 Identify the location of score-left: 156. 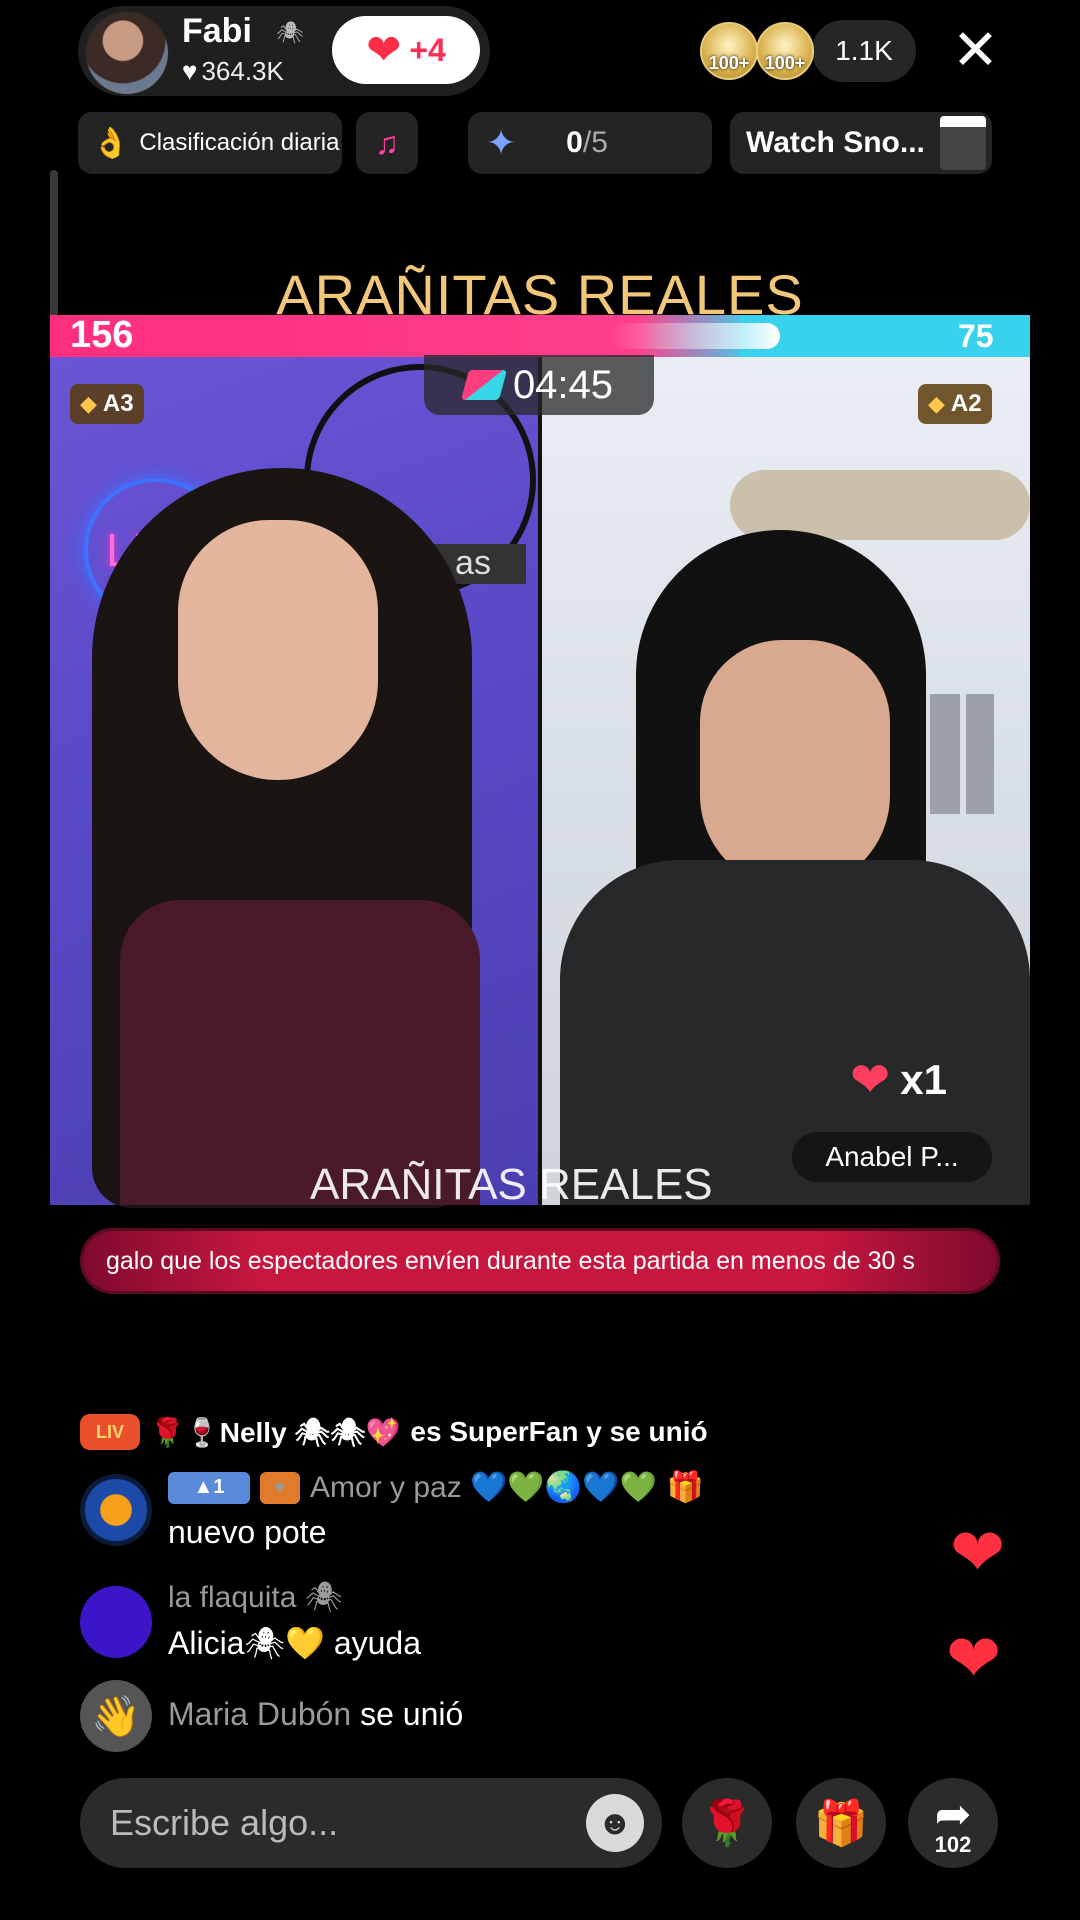
(102, 335).